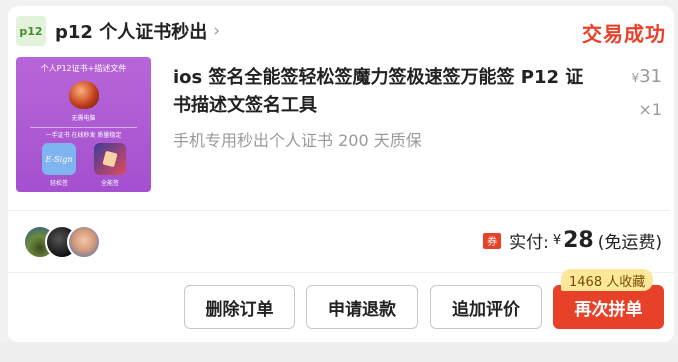  What do you see at coordinates (650, 109) in the screenshot?
I see `product-quantity: ×1` at bounding box center [650, 109].